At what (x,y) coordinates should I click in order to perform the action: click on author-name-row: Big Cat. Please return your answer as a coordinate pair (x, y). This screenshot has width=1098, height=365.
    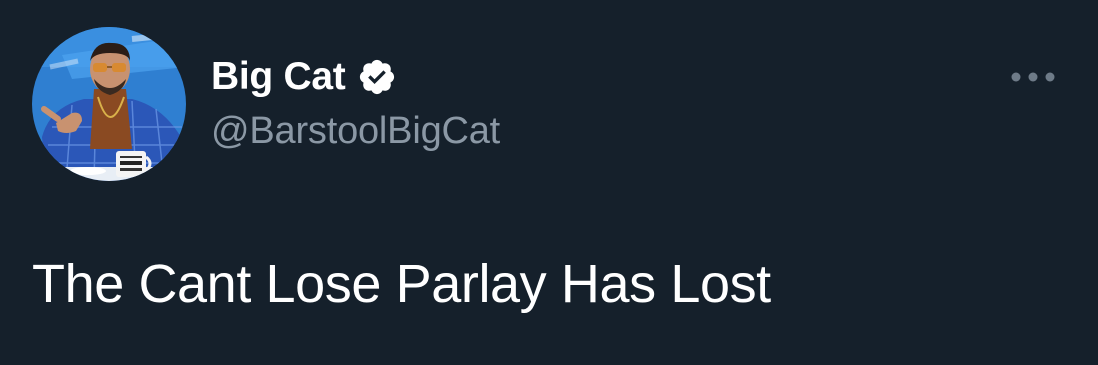
    Looking at the image, I should click on (304, 77).